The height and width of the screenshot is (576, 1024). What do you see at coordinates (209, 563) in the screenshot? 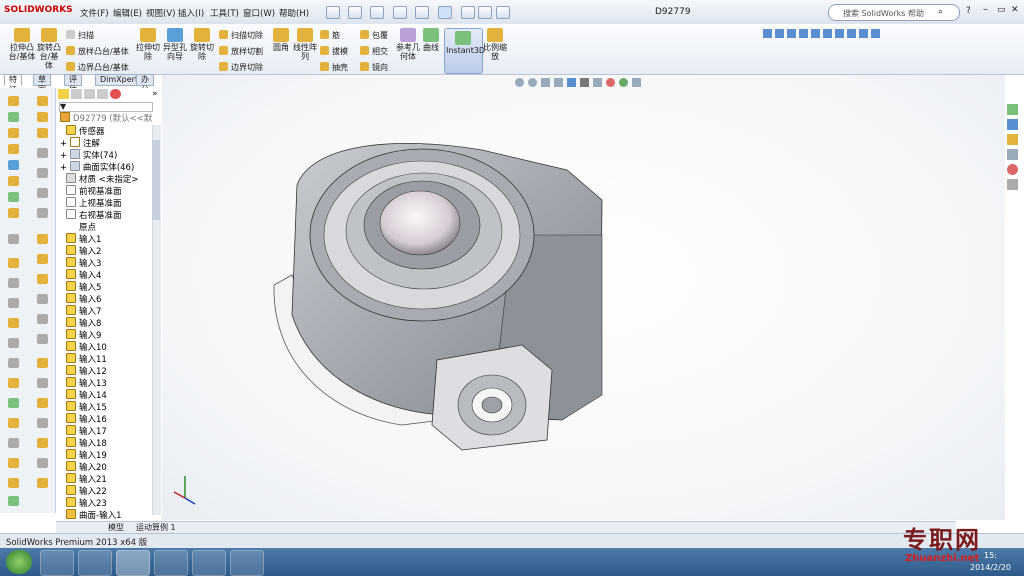
I see `taskbar-calculator-icon` at bounding box center [209, 563].